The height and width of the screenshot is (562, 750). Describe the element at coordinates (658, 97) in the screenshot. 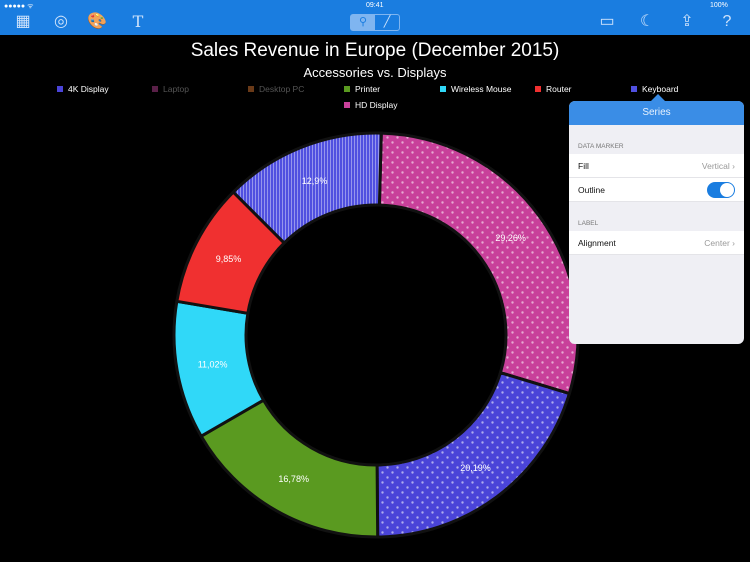

I see `popover-arrow` at that location.